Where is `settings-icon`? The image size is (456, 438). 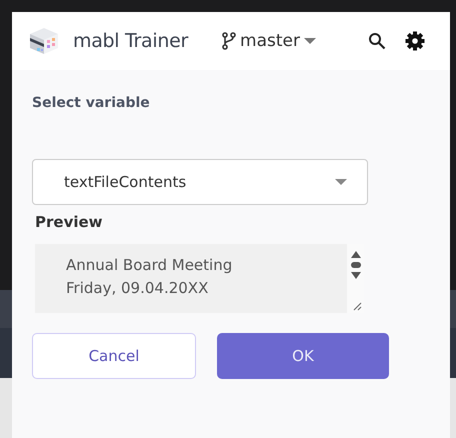 settings-icon is located at coordinates (414, 41).